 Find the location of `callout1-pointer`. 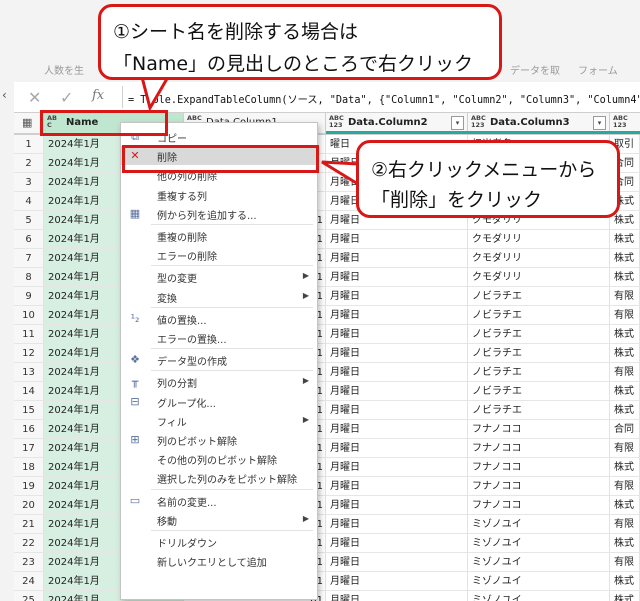

callout1-pointer is located at coordinates (155, 93).